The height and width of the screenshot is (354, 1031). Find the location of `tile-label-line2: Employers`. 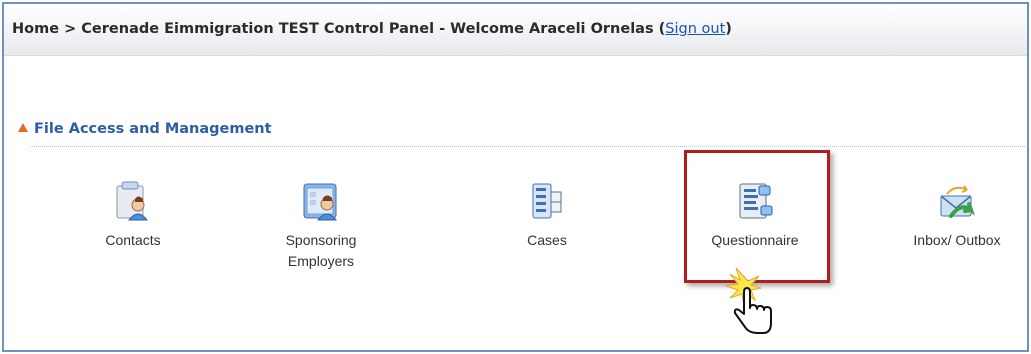

tile-label-line2: Employers is located at coordinates (321, 261).